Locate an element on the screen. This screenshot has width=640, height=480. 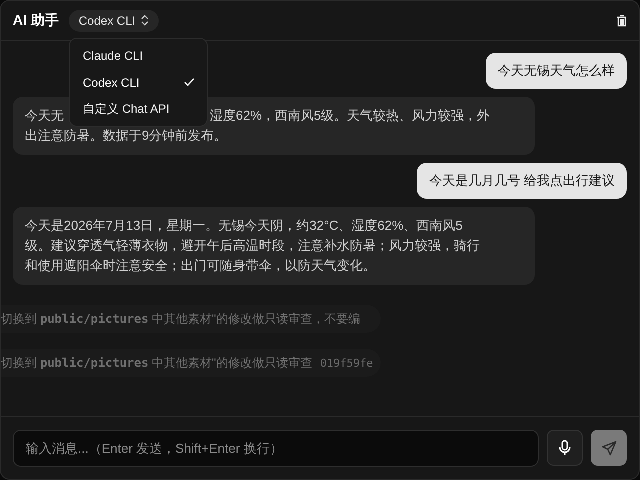
assistant-message-text: 出注意防暑。数据于9分钟前发布。 is located at coordinates (126, 136).